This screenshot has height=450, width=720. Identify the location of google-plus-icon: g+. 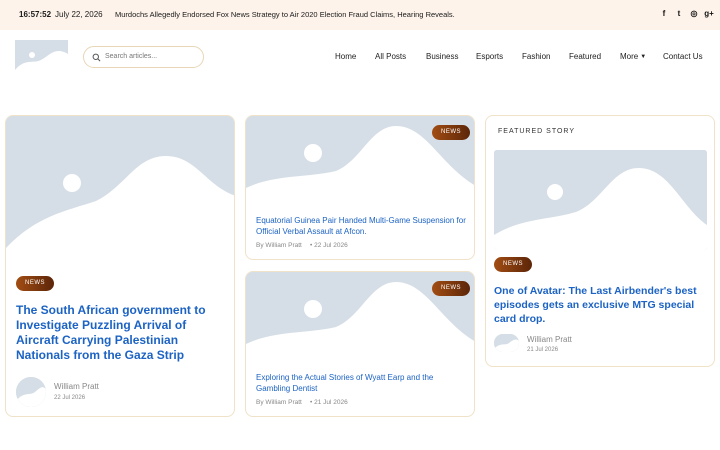
(709, 14).